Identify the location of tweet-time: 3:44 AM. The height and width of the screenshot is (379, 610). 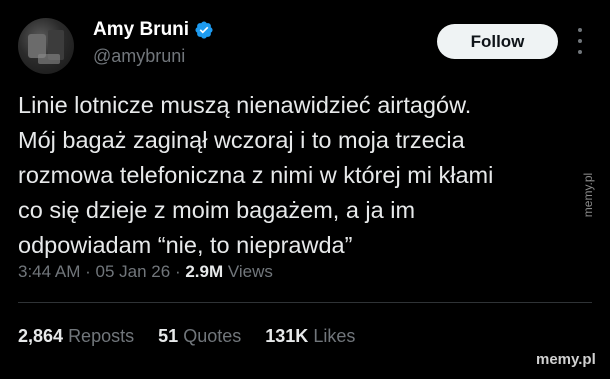
(49, 271).